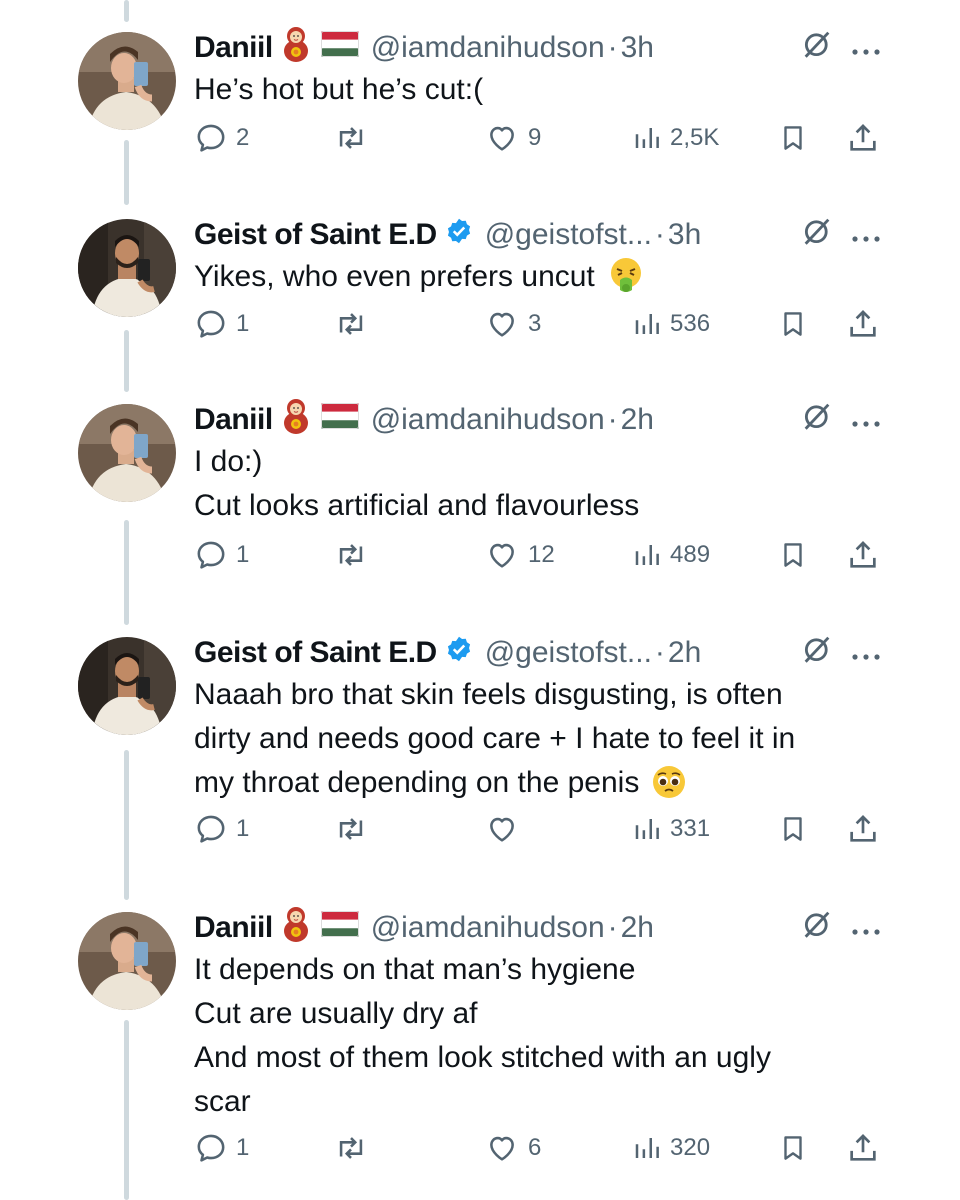 This screenshot has width=960, height=1200. I want to click on header-actions, so click(841, 653).